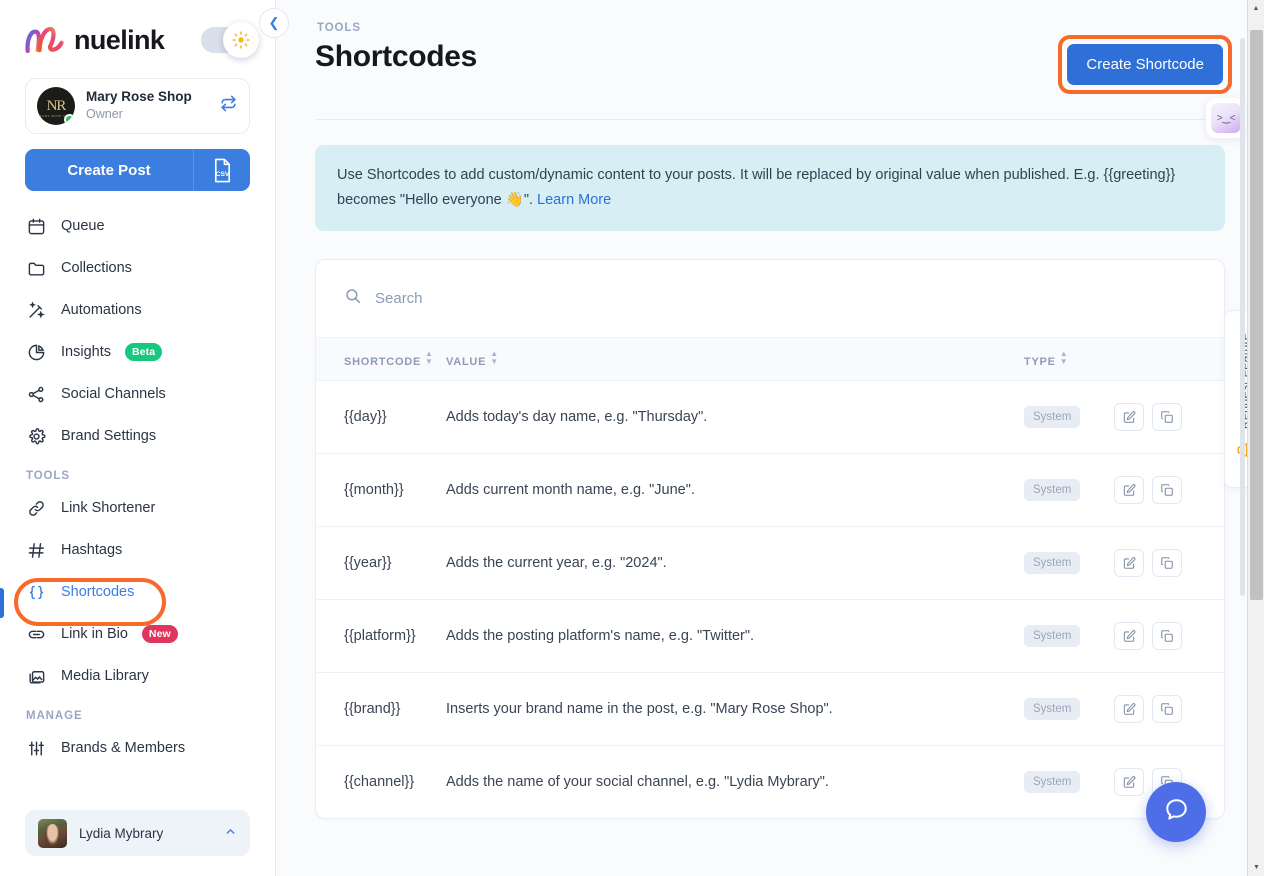 Image resolution: width=1264 pixels, height=876 pixels. What do you see at coordinates (1124, 358) in the screenshot?
I see `column-header-type: TYPE▲ ▼` at bounding box center [1124, 358].